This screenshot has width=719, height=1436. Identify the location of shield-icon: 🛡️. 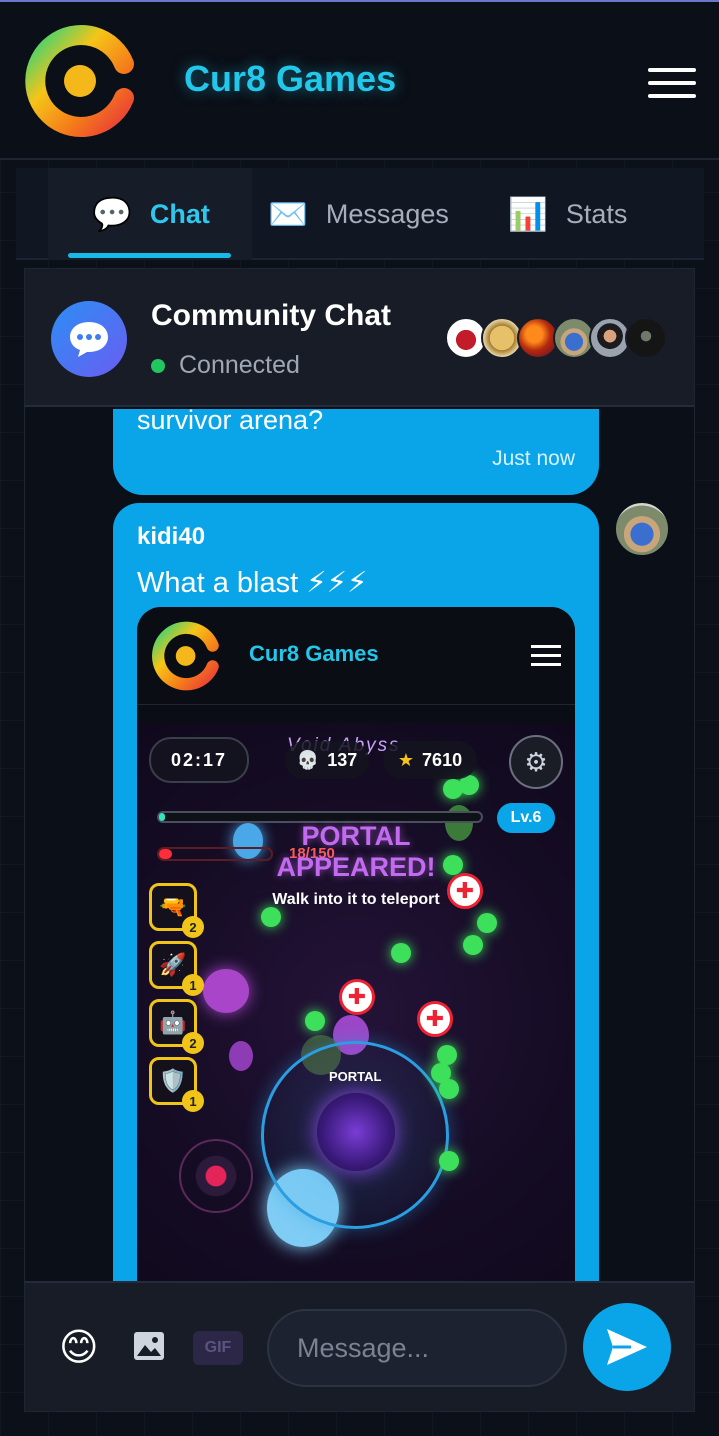
(173, 1080).